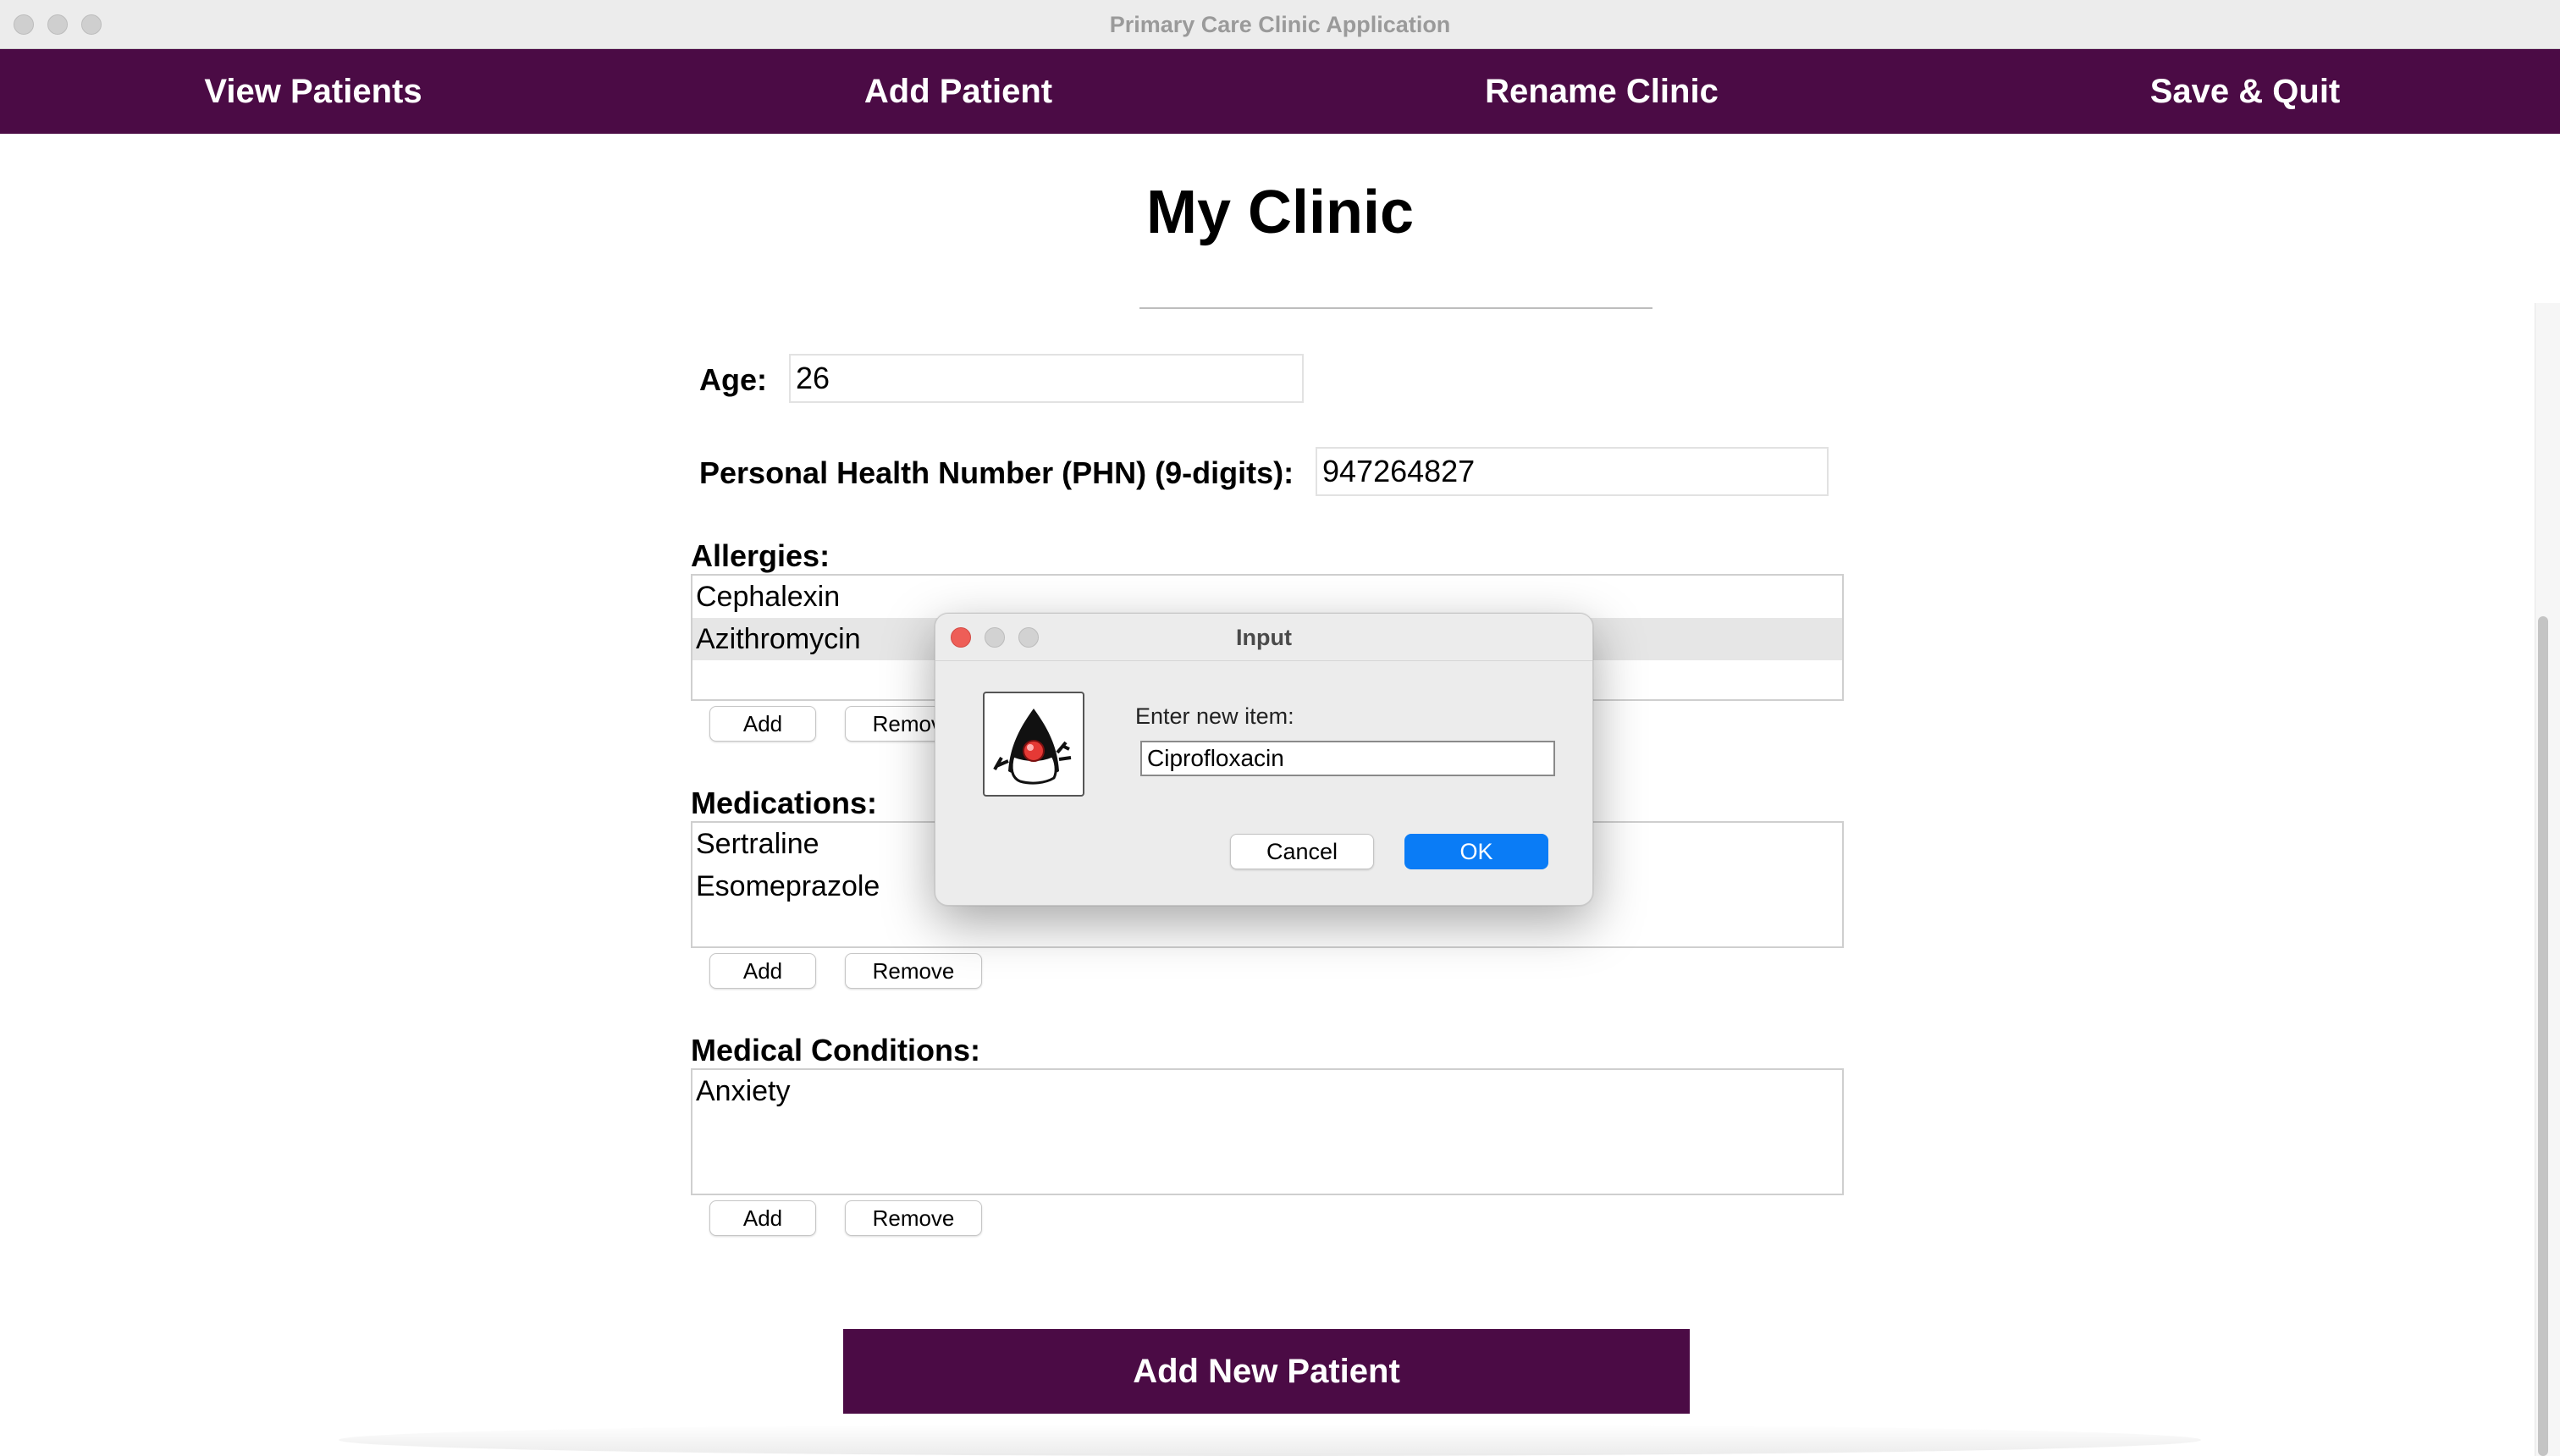 This screenshot has width=2560, height=1456. I want to click on conditions-list: Anxiety, so click(1267, 1131).